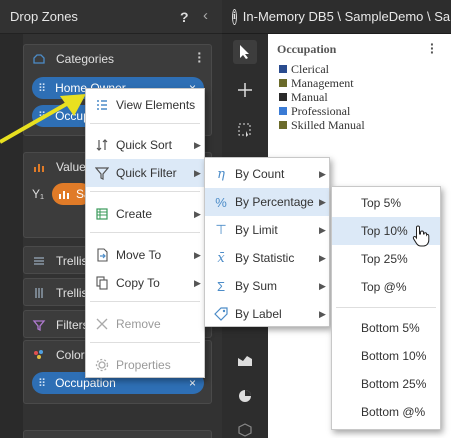 This screenshot has height=438, width=451. Describe the element at coordinates (138, 324) in the screenshot. I see `menu-item-label: Remove` at that location.